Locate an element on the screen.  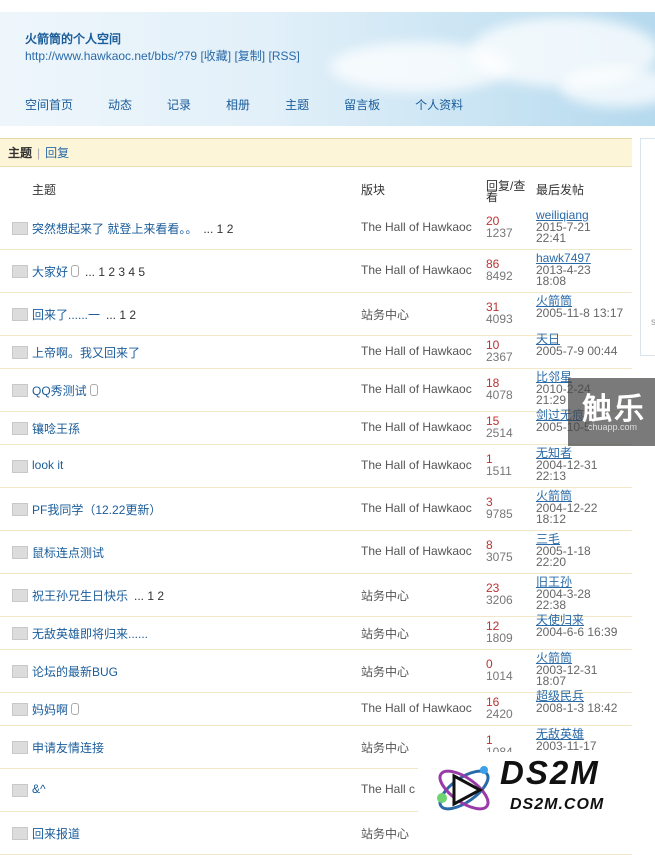
ds2m-logo-text: DS2M is located at coordinates (550, 772).